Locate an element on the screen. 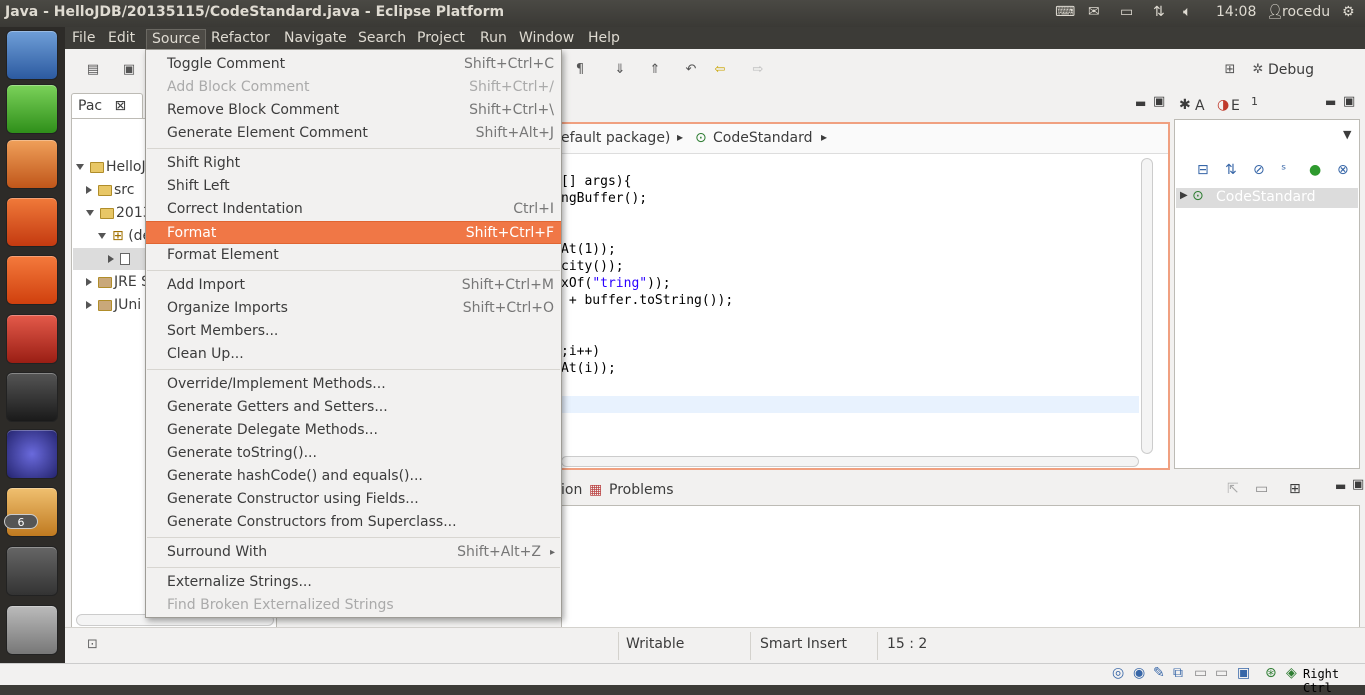 This screenshot has height=695, width=1365. video-capture-icon: ▣ is located at coordinates (1243, 673).